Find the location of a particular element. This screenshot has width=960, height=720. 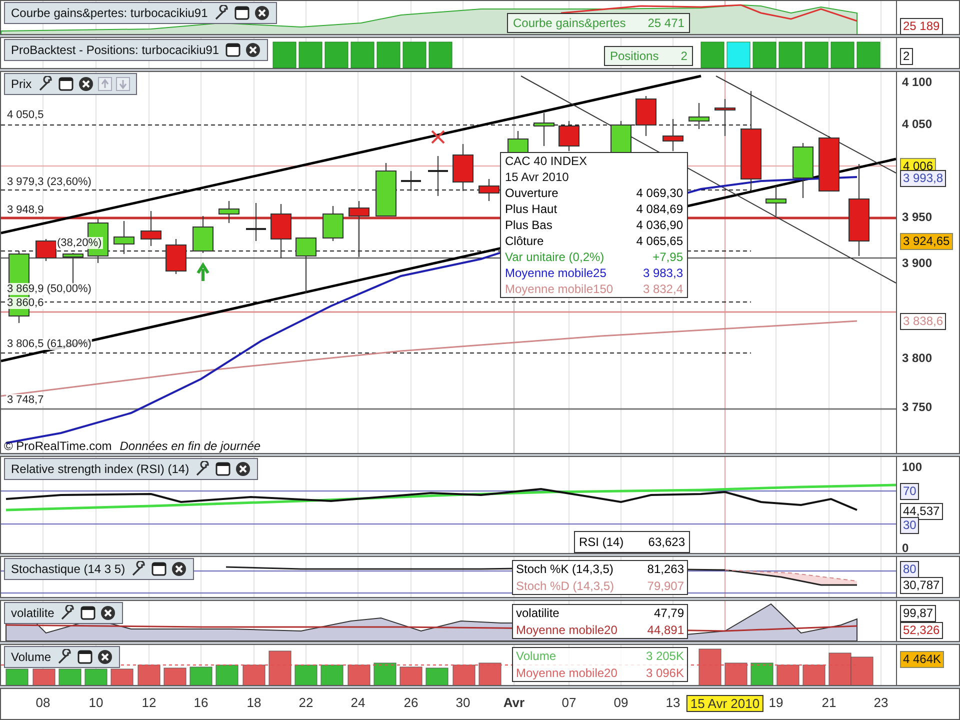

date-label: 30 is located at coordinates (463, 702).